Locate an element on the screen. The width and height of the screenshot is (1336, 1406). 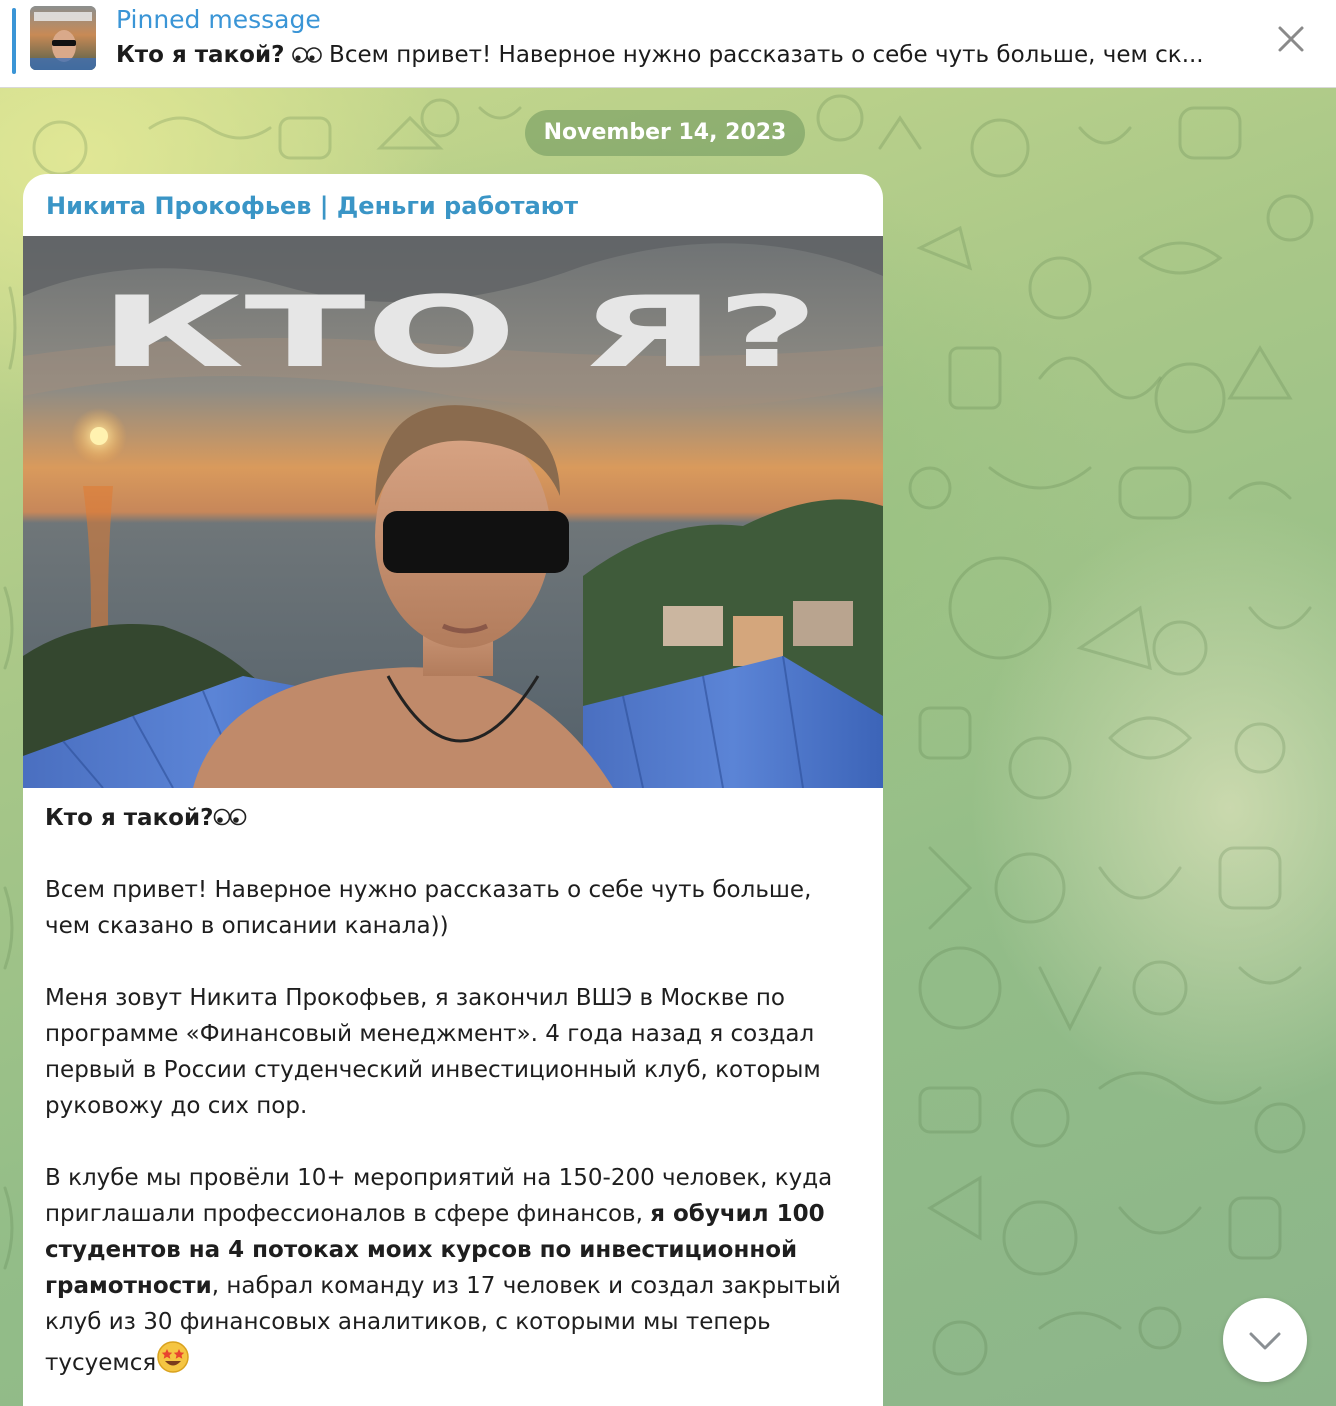
pinned-thumbnail is located at coordinates (63, 38).